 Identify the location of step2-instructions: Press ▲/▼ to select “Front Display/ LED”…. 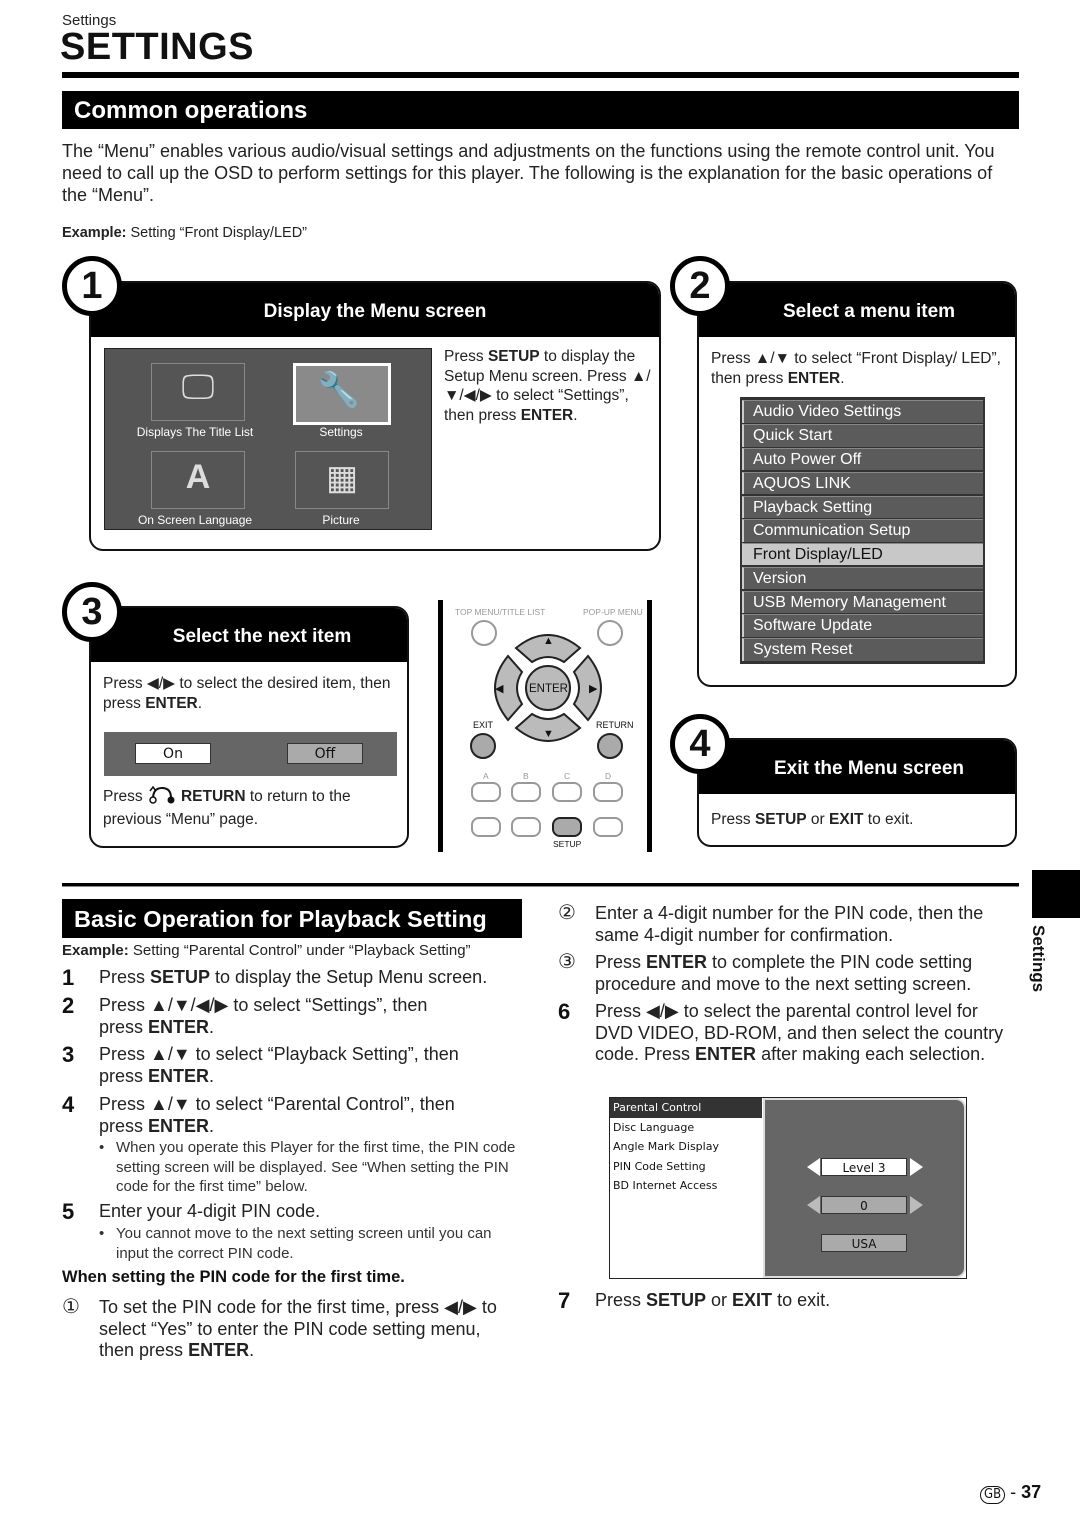
(856, 368).